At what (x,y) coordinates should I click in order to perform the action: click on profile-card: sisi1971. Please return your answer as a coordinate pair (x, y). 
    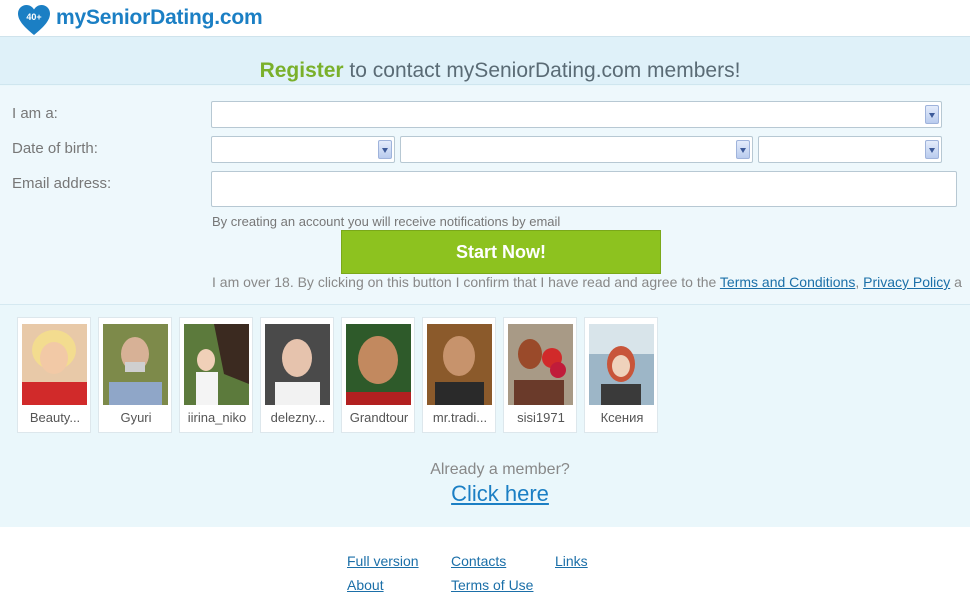
    Looking at the image, I should click on (540, 375).